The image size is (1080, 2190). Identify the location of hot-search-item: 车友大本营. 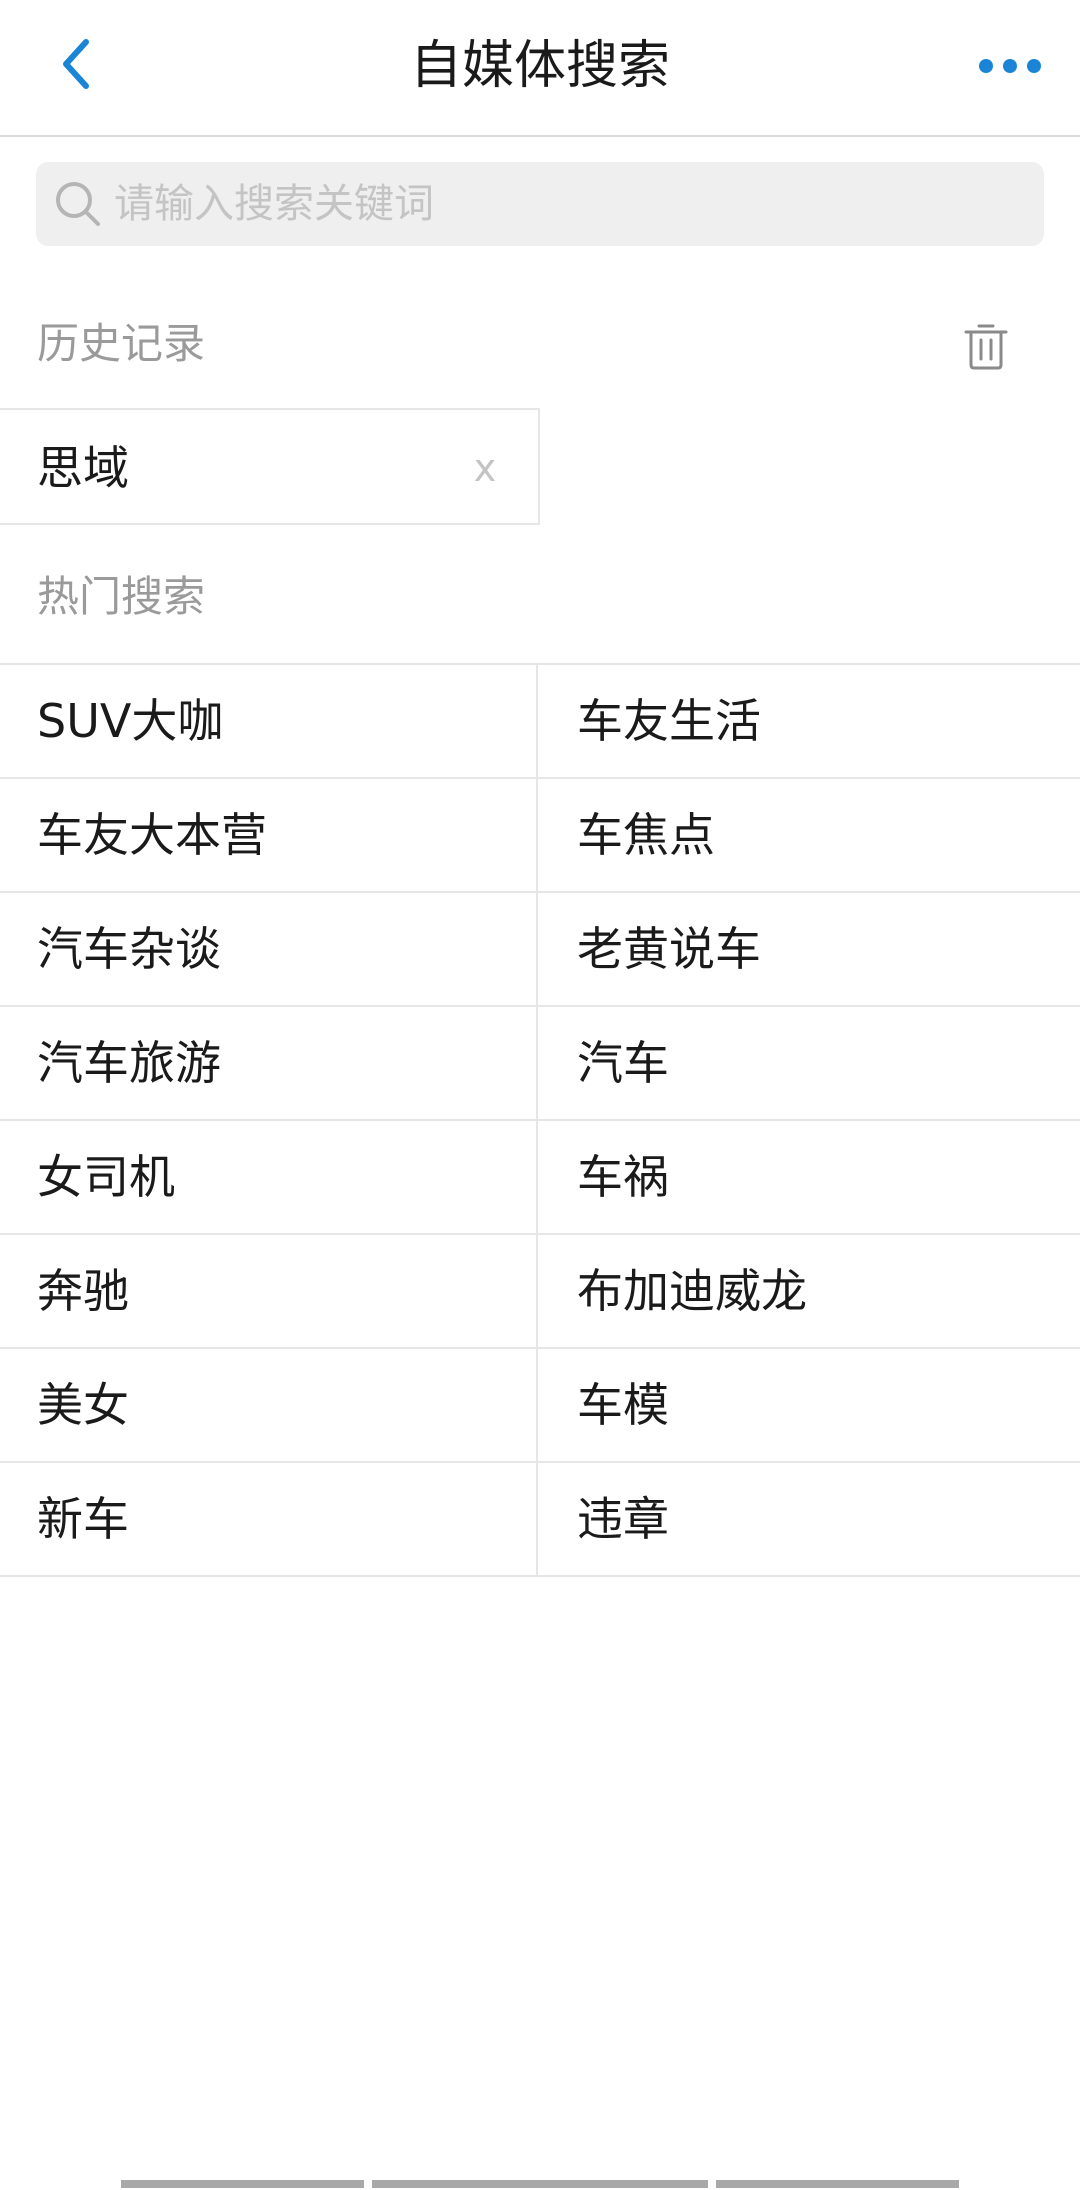
(269, 836).